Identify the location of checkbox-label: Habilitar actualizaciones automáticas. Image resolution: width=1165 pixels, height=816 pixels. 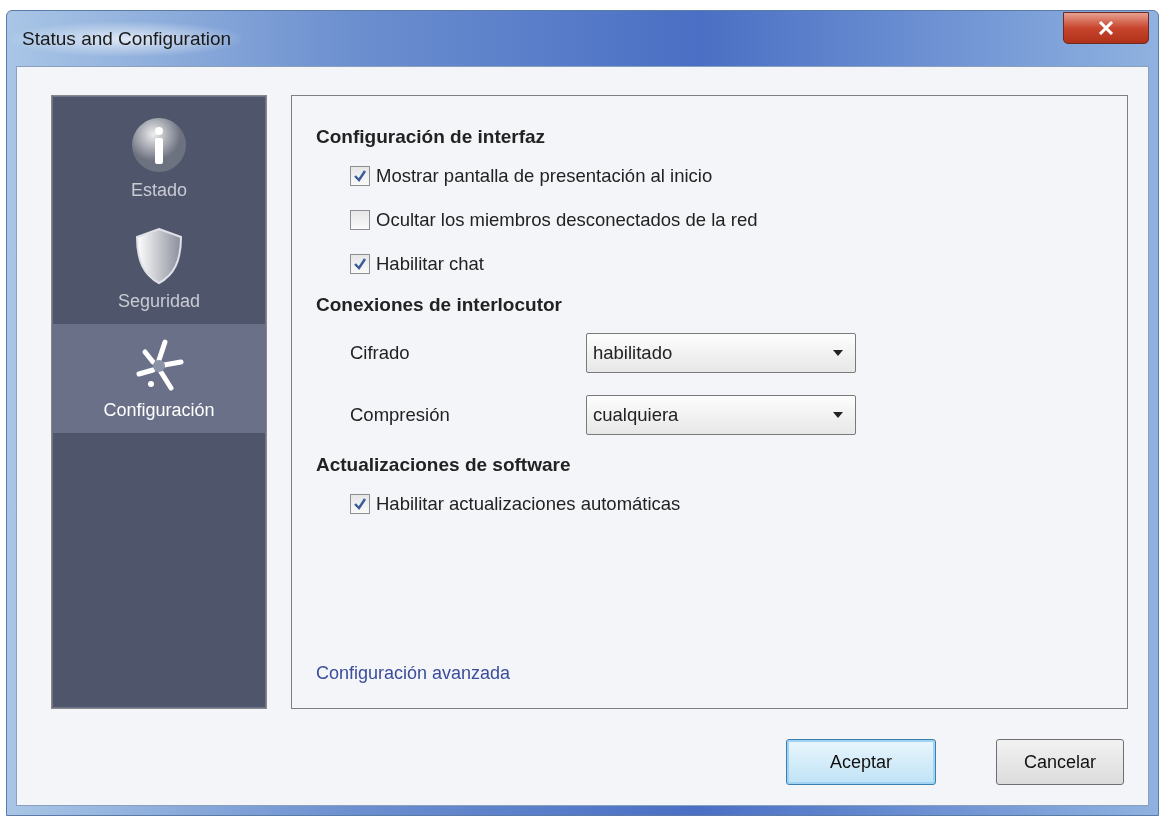
(528, 504).